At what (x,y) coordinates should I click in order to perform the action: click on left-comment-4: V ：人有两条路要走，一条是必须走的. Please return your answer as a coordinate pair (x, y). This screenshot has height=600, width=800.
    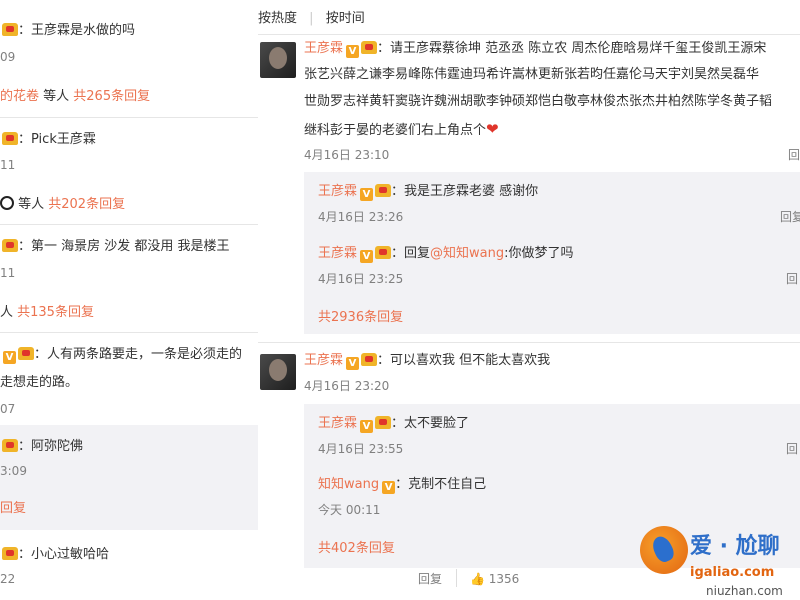
    Looking at the image, I should click on (121, 355).